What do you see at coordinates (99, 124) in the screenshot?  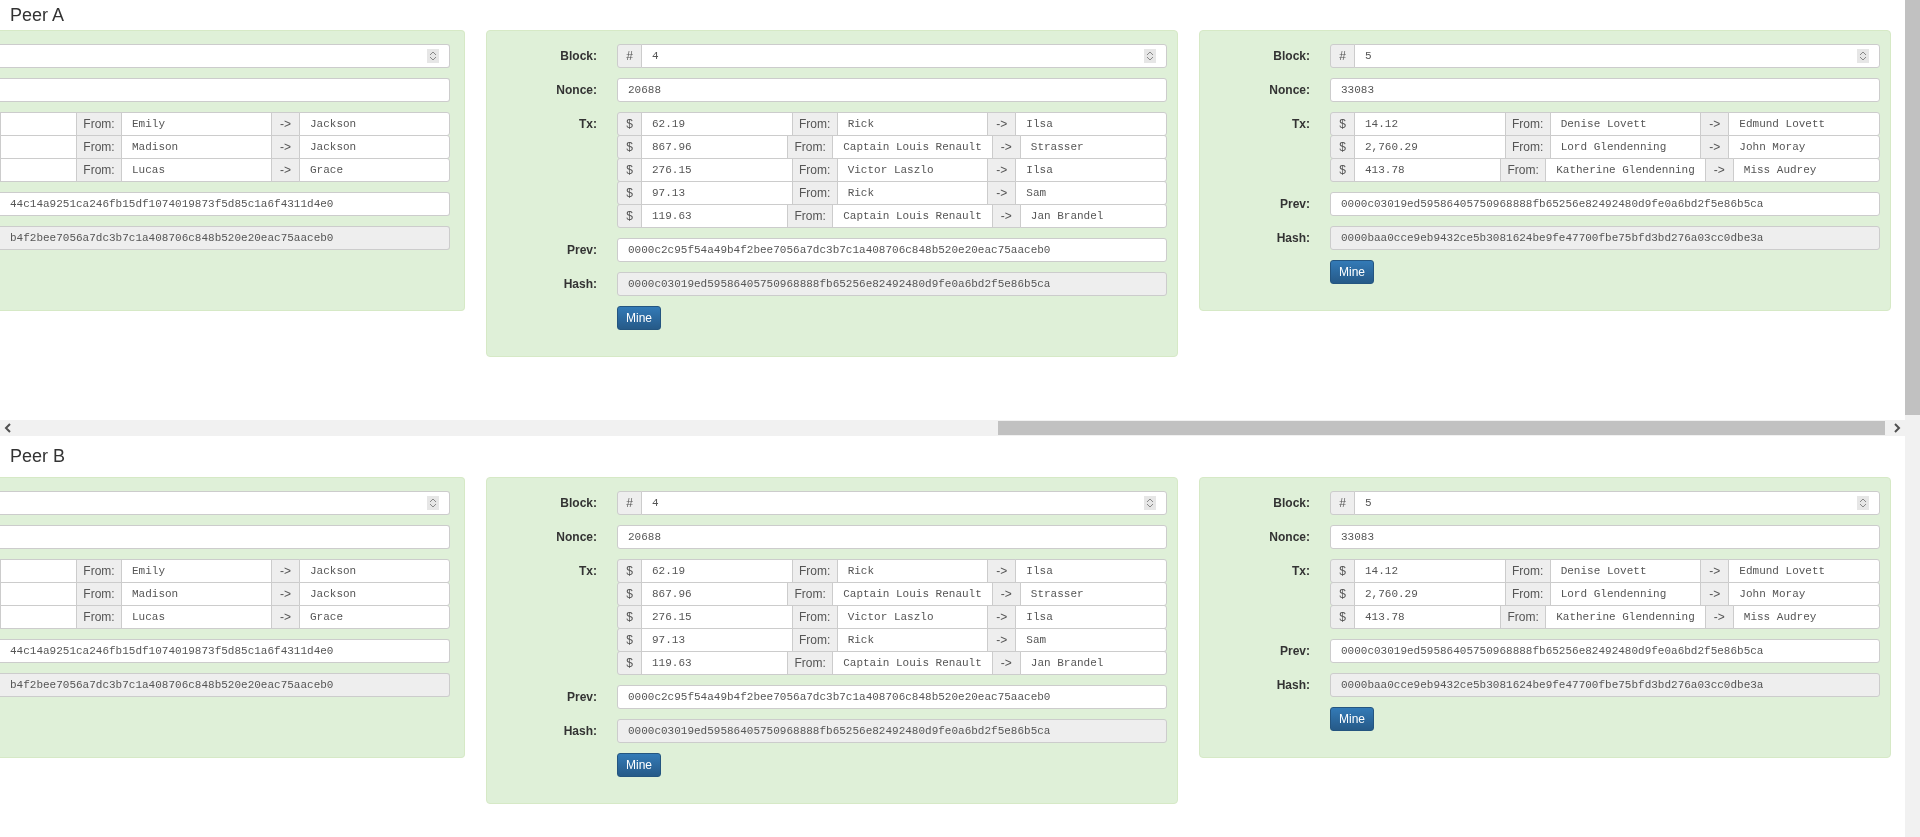 I see `from-addon: From:` at bounding box center [99, 124].